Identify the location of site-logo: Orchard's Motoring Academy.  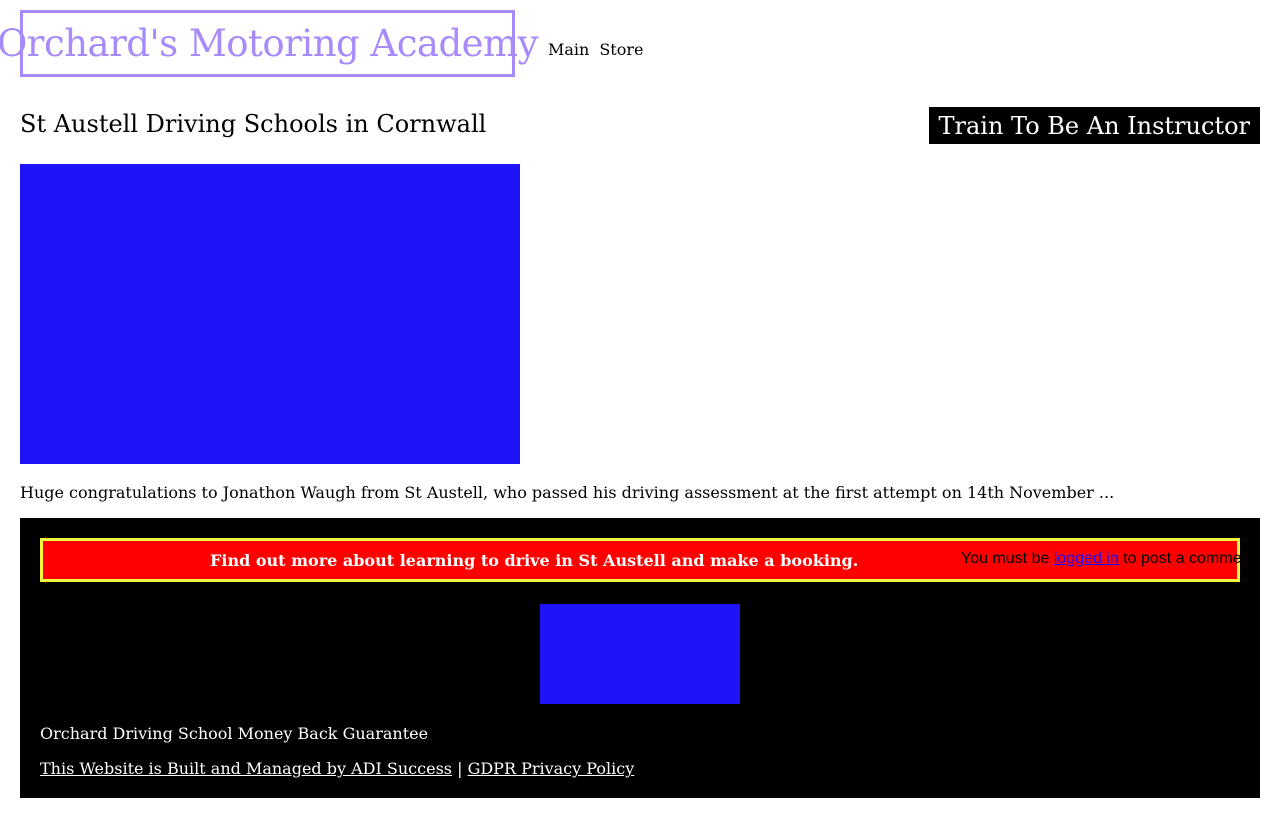
(269, 43).